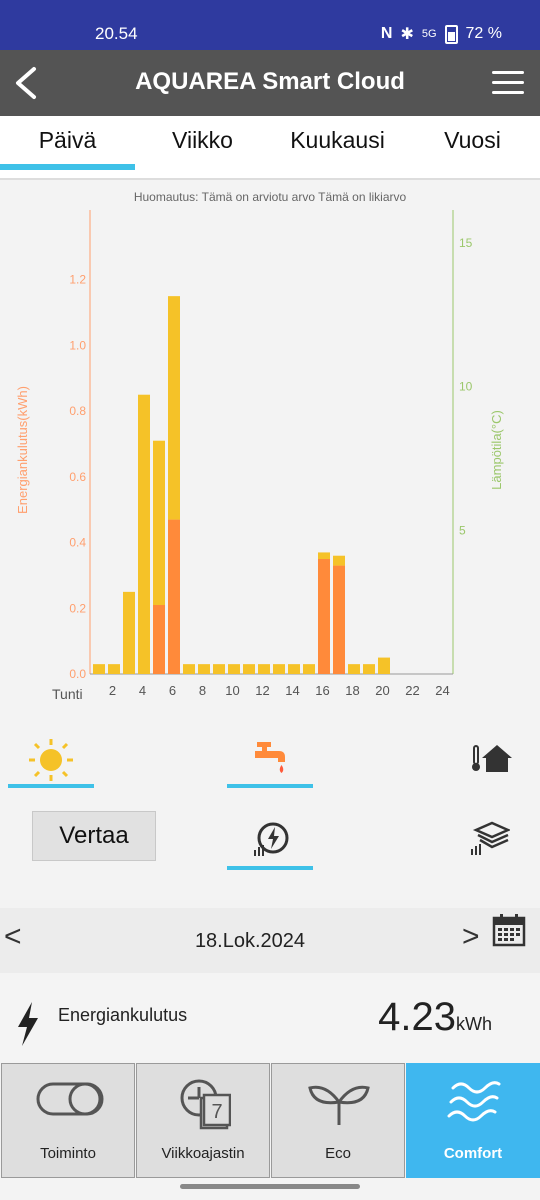  Describe the element at coordinates (509, 930) in the screenshot. I see `calendar-icon` at that location.